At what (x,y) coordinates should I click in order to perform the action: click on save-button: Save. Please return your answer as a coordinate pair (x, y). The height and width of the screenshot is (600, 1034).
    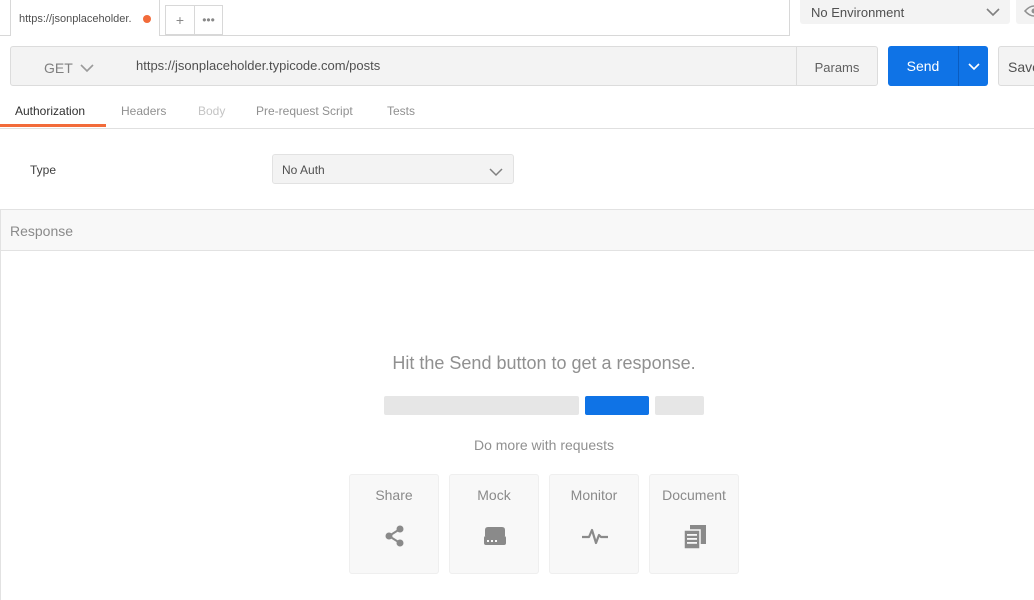
    Looking at the image, I should click on (1016, 66).